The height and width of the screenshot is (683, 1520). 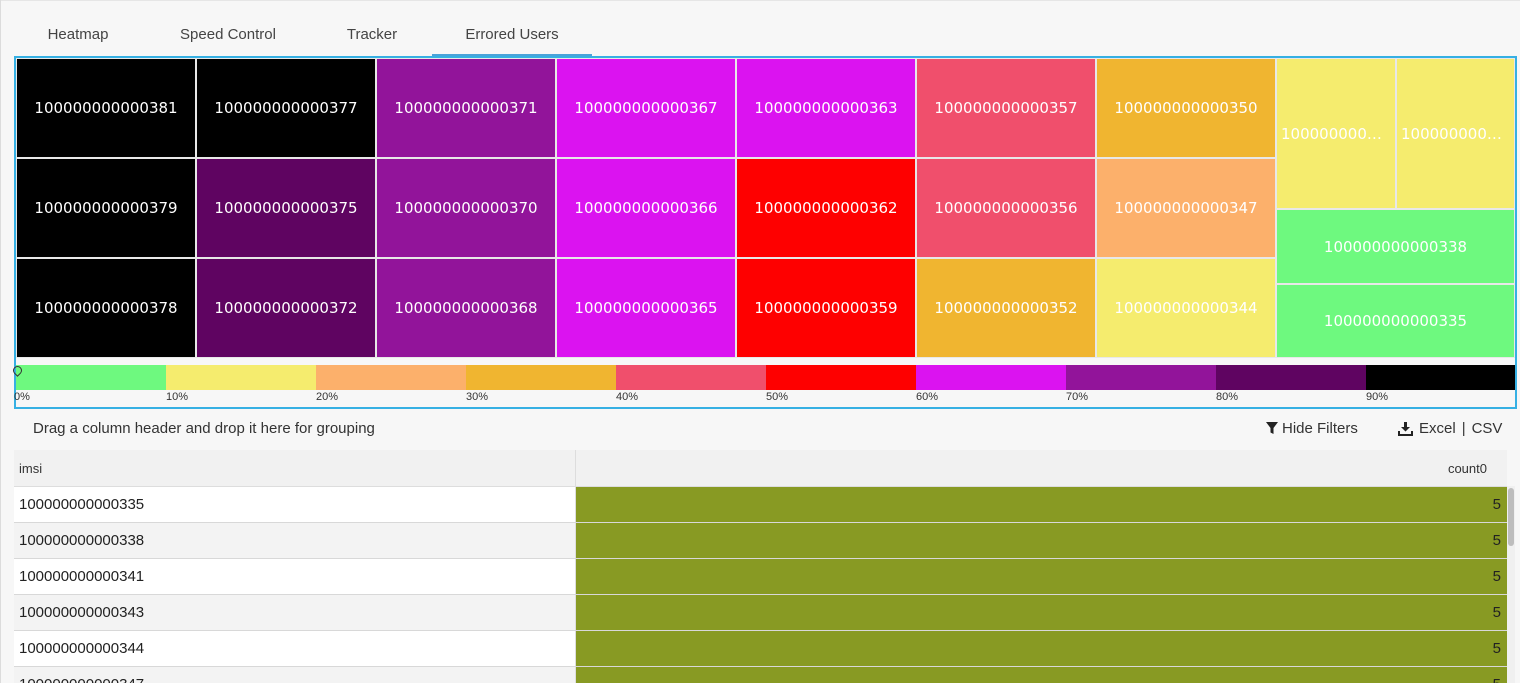 I want to click on heatmap-cell-label: 100000000000357, so click(x=1006, y=108).